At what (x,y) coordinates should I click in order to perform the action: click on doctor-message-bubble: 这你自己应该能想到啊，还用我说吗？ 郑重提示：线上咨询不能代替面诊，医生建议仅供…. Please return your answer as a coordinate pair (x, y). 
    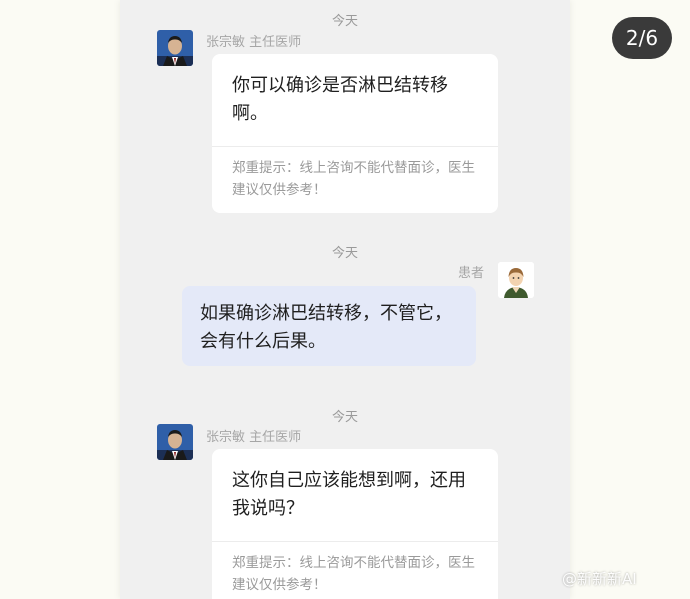
    Looking at the image, I should click on (355, 524).